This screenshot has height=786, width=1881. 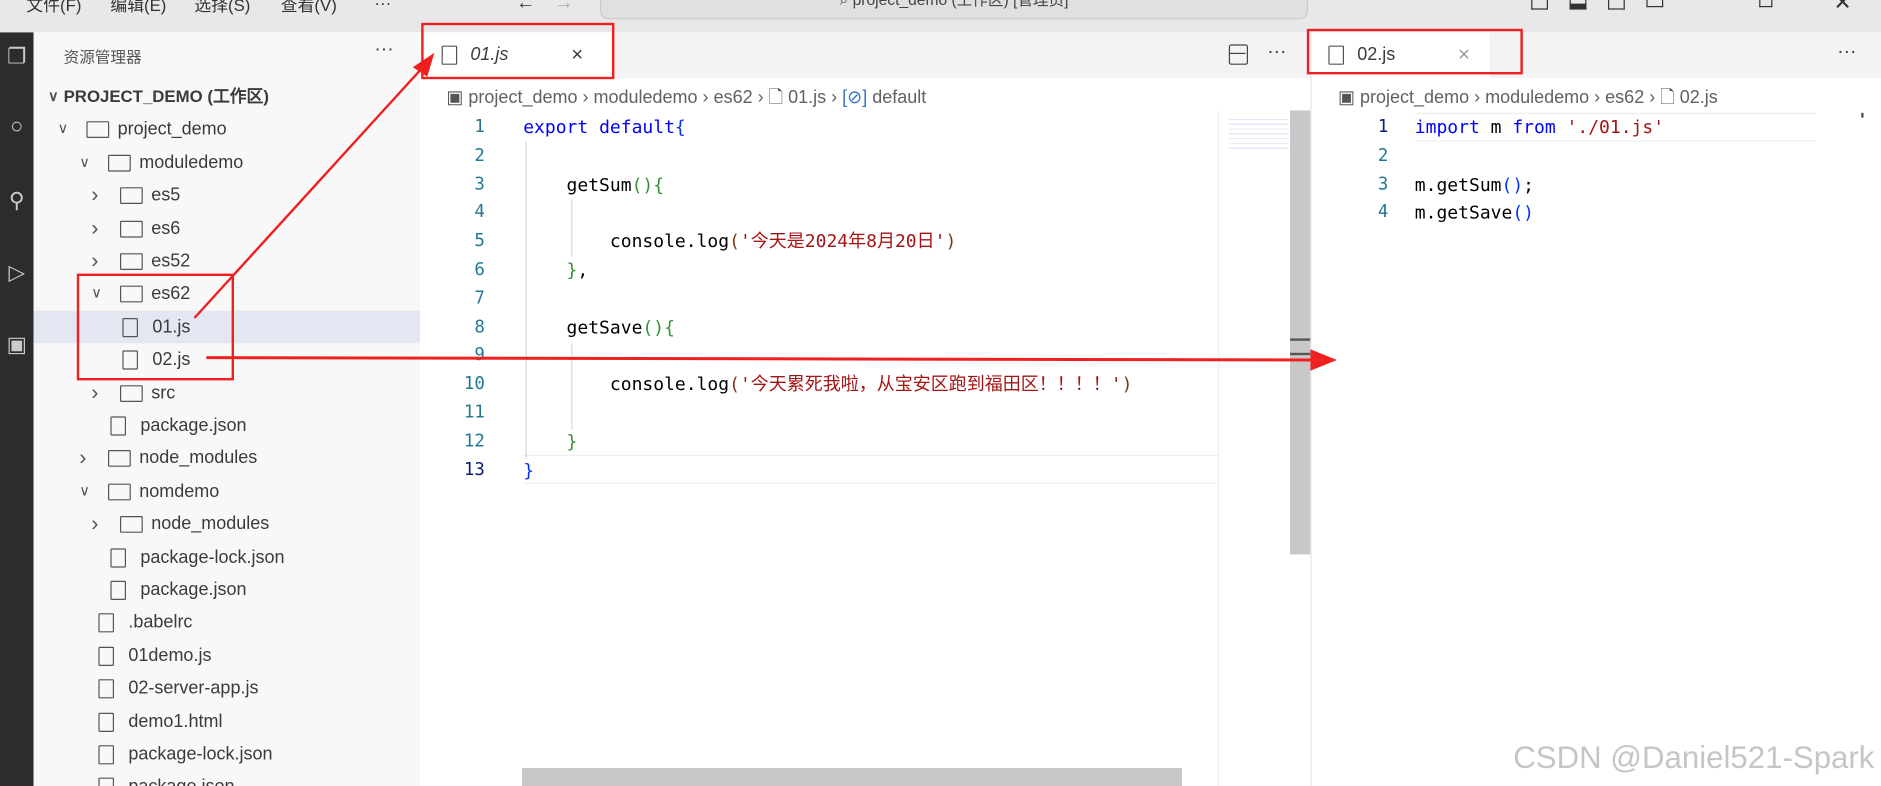 What do you see at coordinates (311, 190) in the screenshot?
I see `arrow-to-tab1` at bounding box center [311, 190].